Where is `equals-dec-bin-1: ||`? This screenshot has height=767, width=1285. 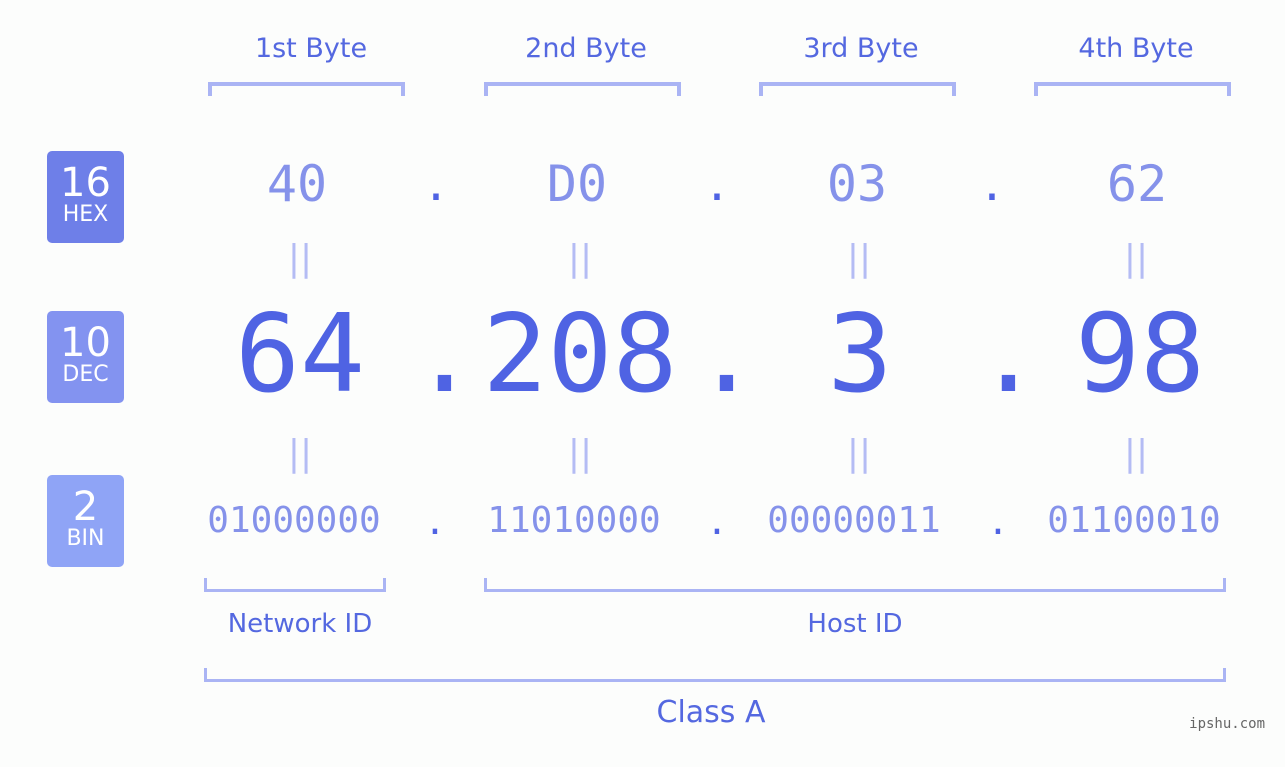
equals-dec-bin-1: || is located at coordinates (300, 453).